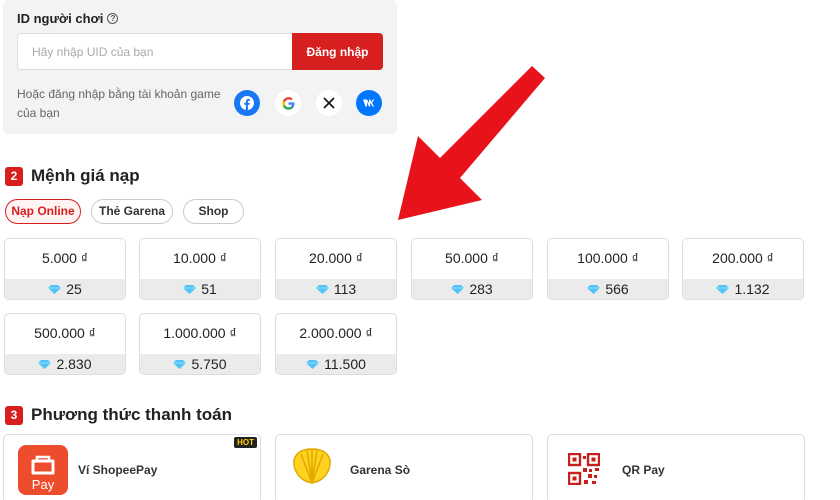 The width and height of the screenshot is (840, 500). I want to click on payment-section-heading: 3 Phương thức thanh toán, so click(118, 415).